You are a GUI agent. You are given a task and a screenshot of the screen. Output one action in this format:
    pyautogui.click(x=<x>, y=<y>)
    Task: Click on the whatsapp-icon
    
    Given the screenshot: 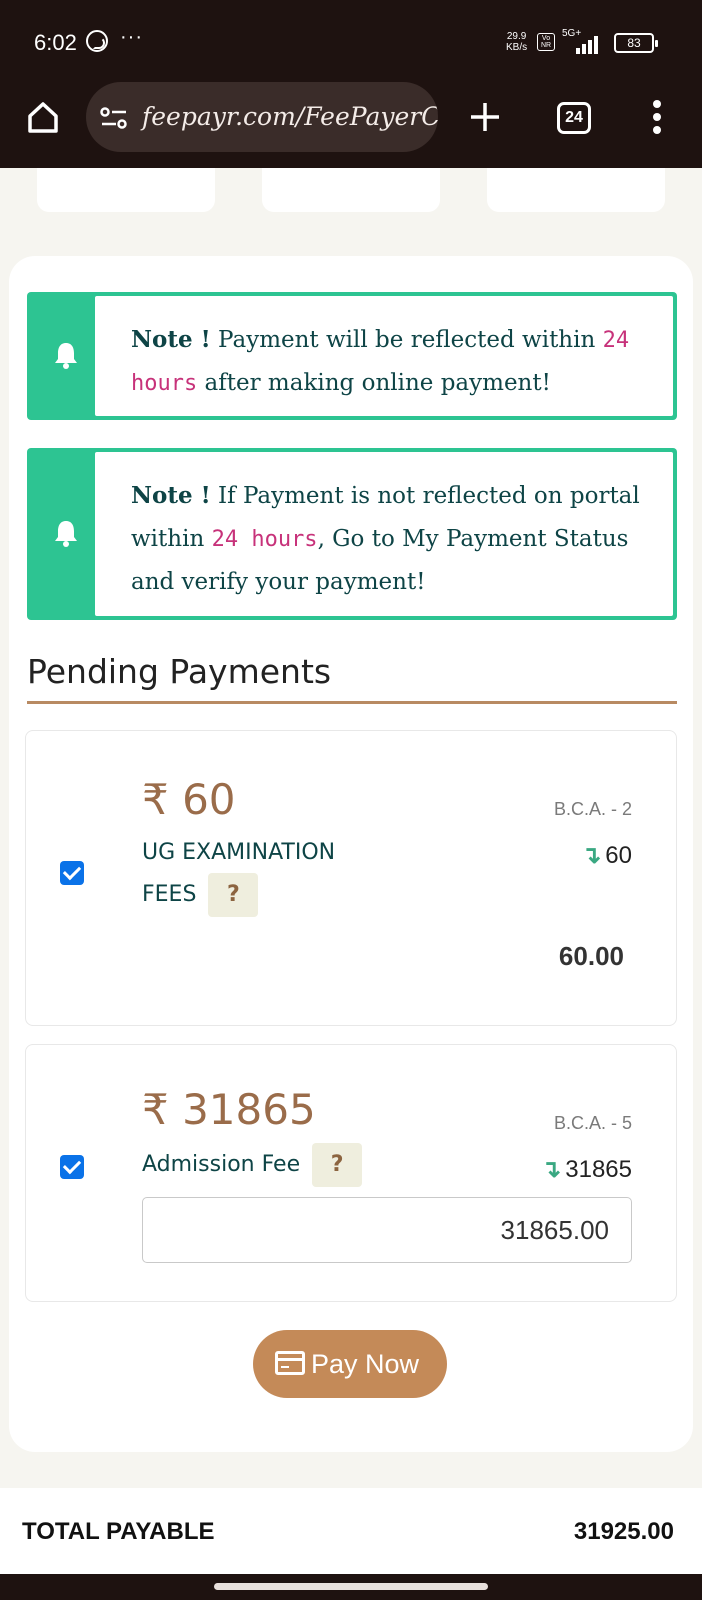 What is the action you would take?
    pyautogui.click(x=97, y=41)
    